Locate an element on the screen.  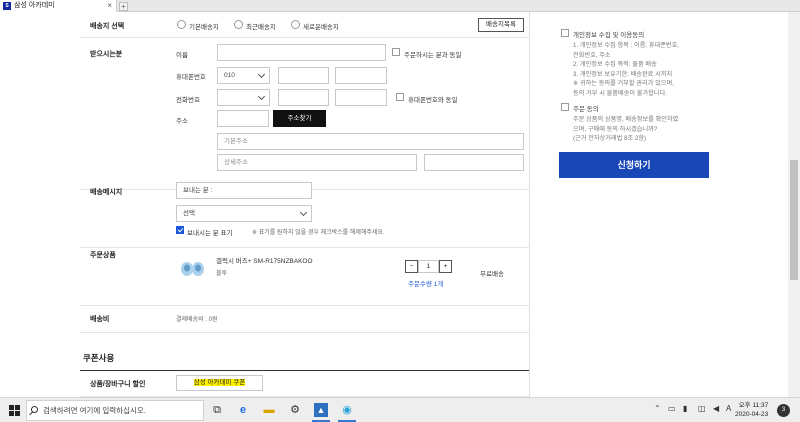
order-consent-title: 주문 동의 is located at coordinates (586, 109).